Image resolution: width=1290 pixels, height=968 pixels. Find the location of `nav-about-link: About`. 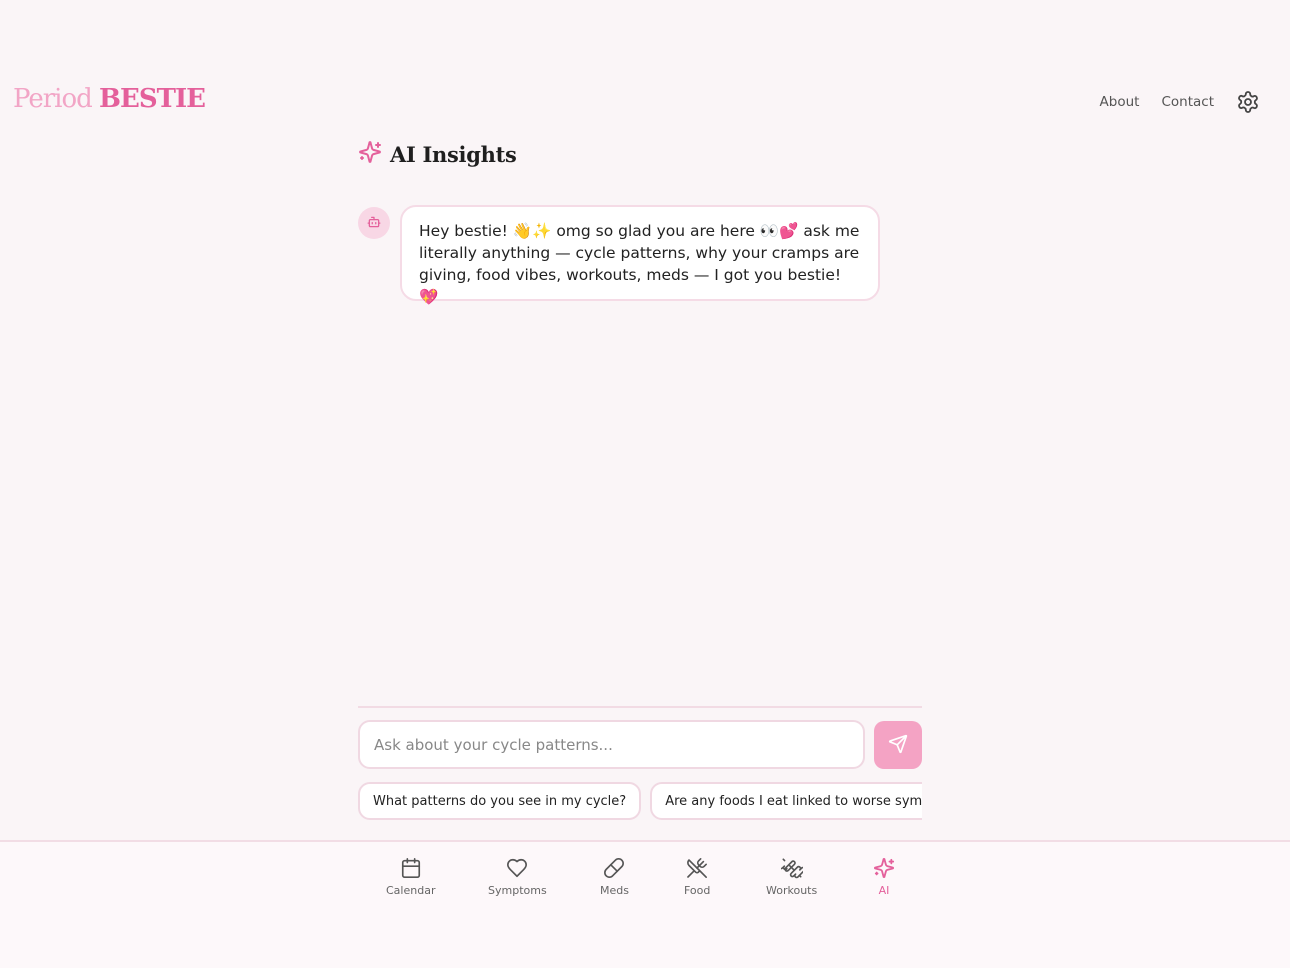

nav-about-link: About is located at coordinates (1120, 102).